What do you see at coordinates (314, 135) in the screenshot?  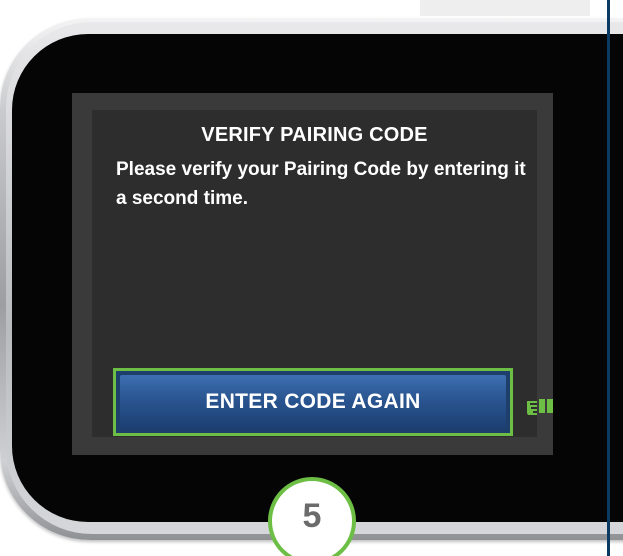 I see `dialog-title: VERIFY PAIRING CODE` at bounding box center [314, 135].